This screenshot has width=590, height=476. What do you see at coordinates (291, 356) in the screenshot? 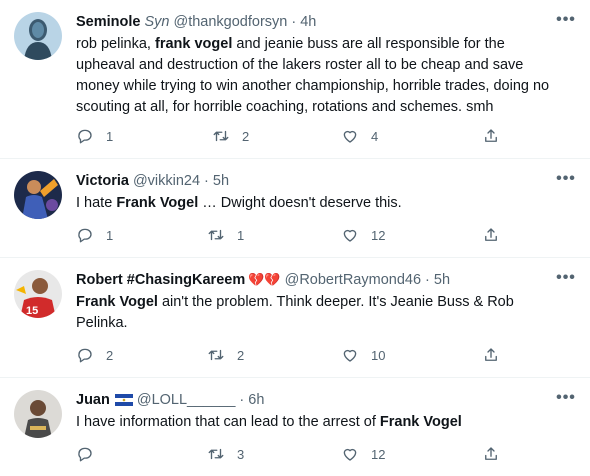
I see `tweet-actions: 2 2 10` at bounding box center [291, 356].